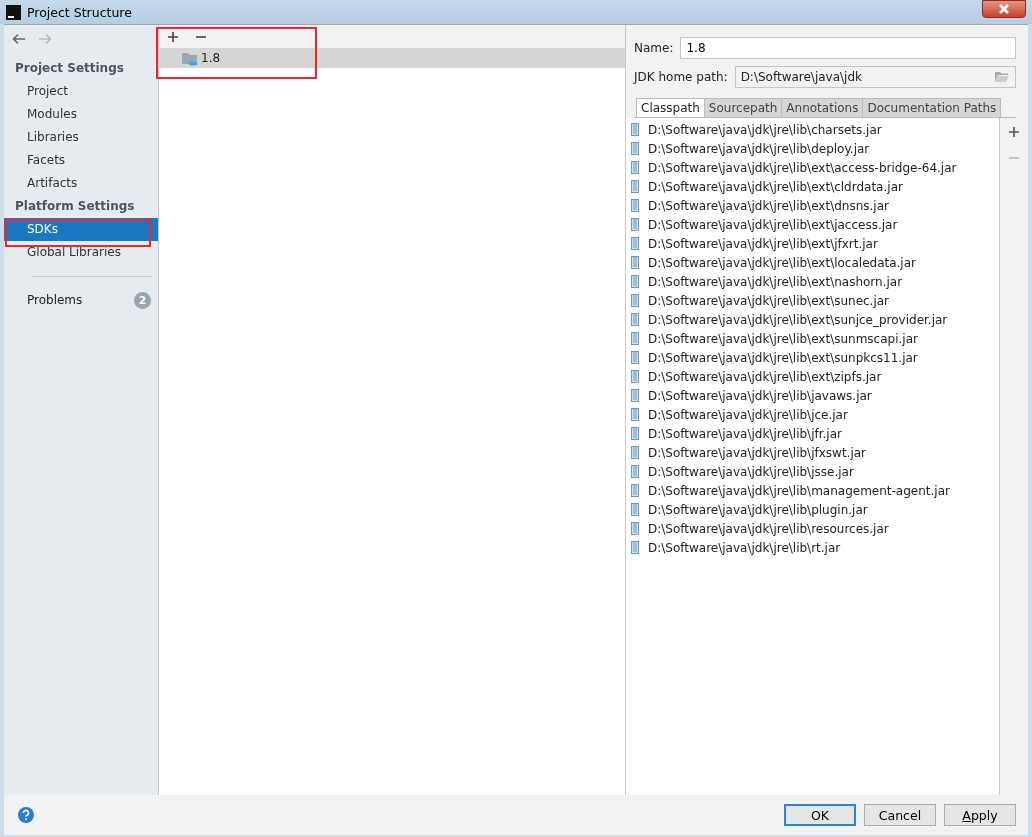 The image size is (1032, 837). Describe the element at coordinates (748, 414) in the screenshot. I see `classpath-entry: D:\Software\java\jdk\jre\lib\jce.jar` at that location.